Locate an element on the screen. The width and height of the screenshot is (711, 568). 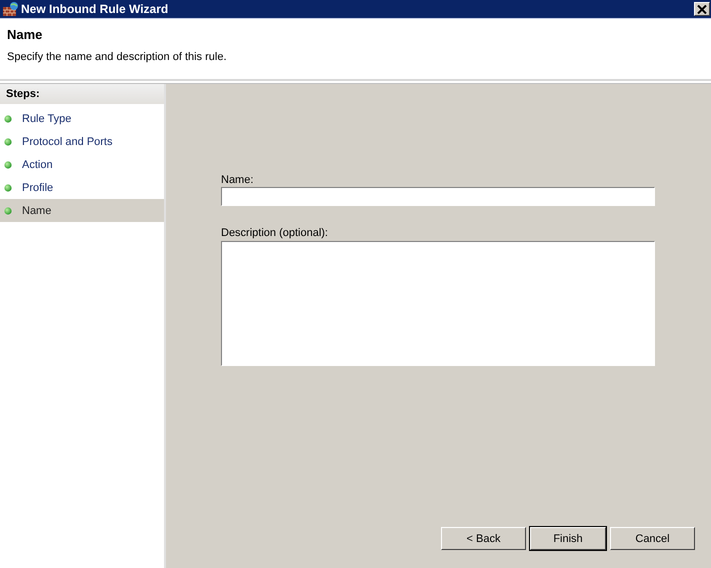
name-field is located at coordinates (438, 196).